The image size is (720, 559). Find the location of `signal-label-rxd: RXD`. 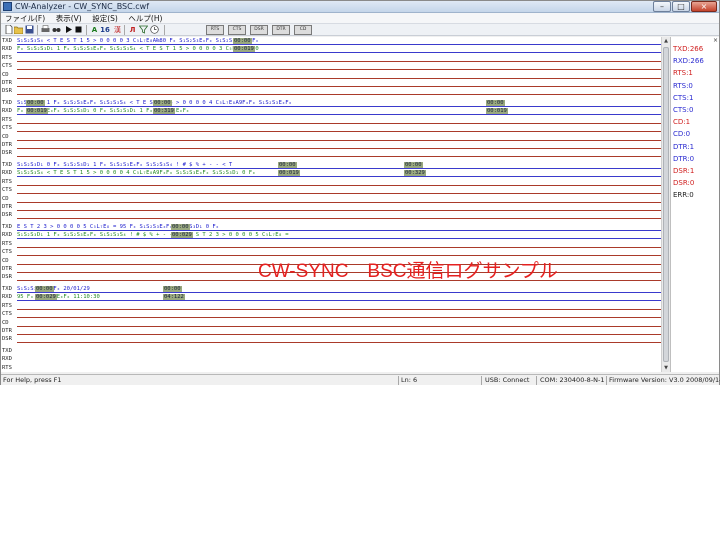

signal-label-rxd: RXD is located at coordinates (7, 297).